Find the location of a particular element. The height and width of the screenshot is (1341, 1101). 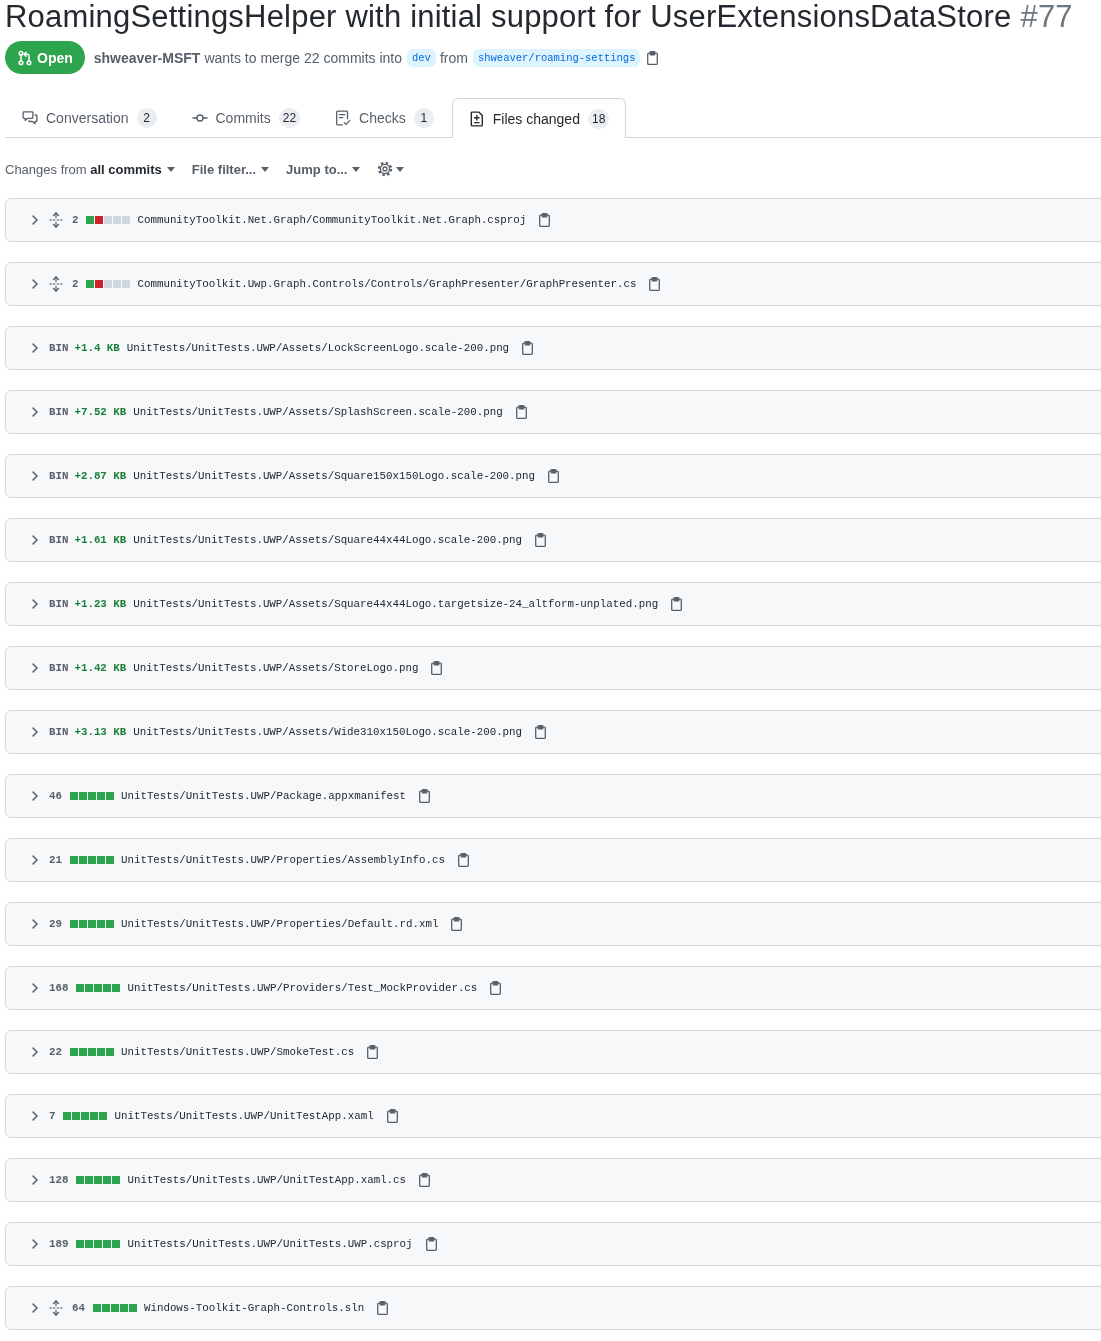

file-path: CommunityToolkit.Net.Graph/CommunityToolkit.Net.Graph.csproj is located at coordinates (332, 220).